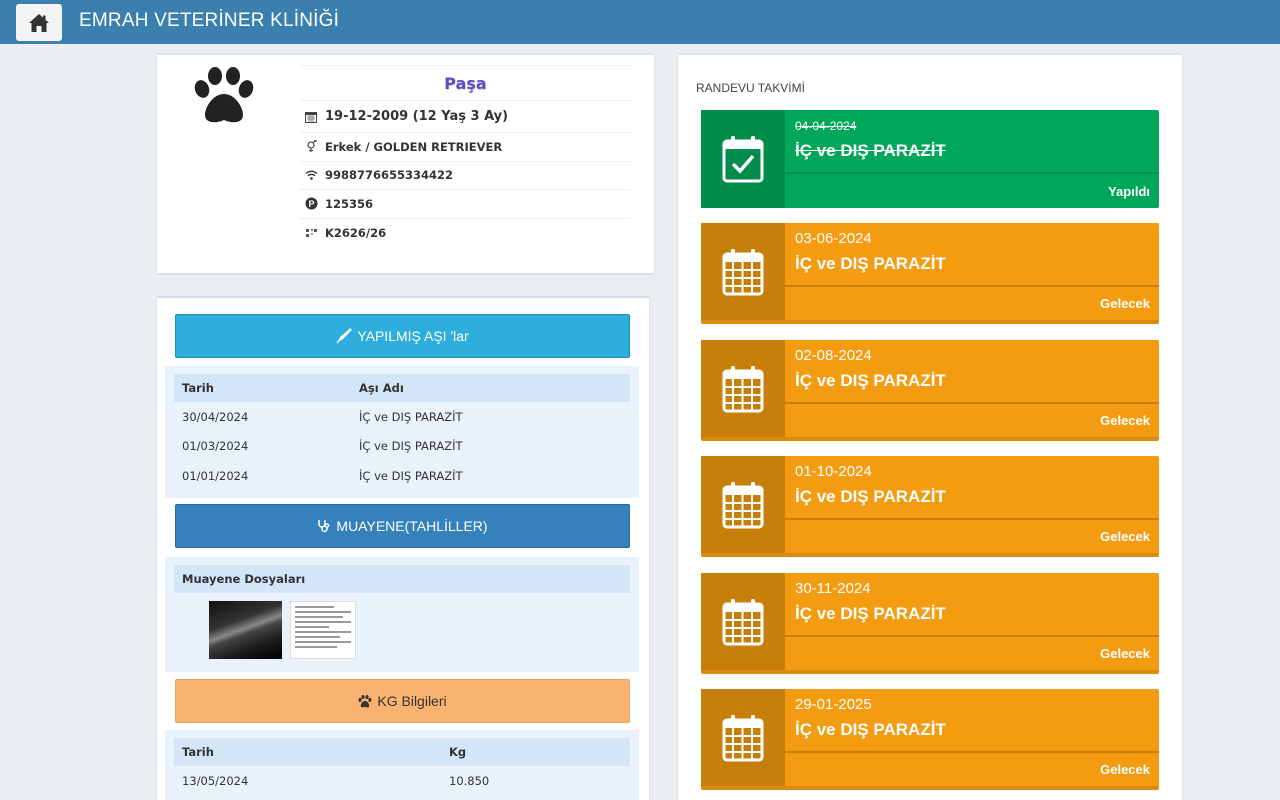  I want to click on appointment-date: 29-01-2025, so click(833, 704).